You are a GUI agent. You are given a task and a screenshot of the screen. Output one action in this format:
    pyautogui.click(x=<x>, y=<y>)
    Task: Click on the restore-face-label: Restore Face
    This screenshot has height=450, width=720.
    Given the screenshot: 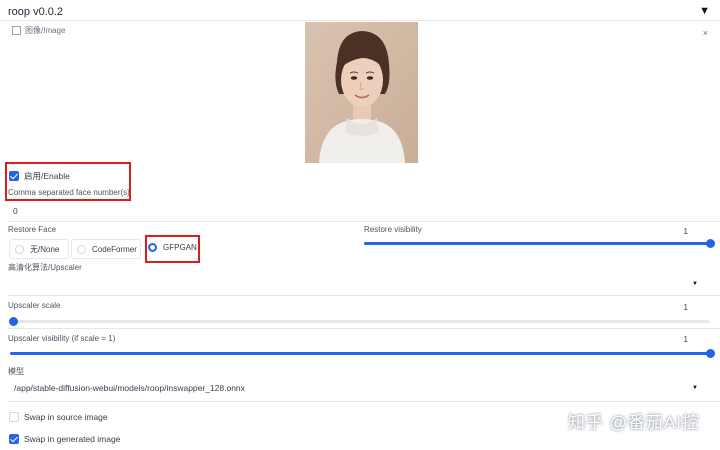 What is the action you would take?
    pyautogui.click(x=32, y=229)
    